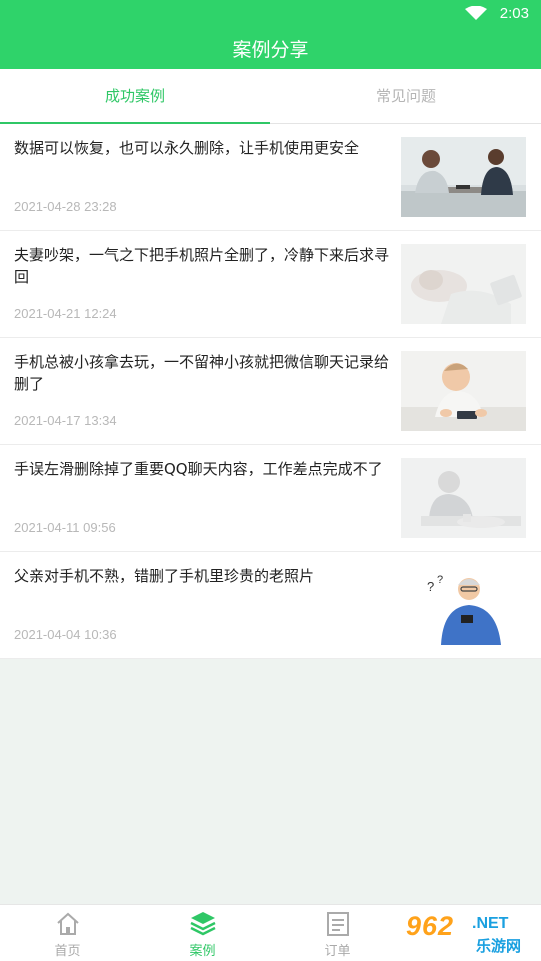 The height and width of the screenshot is (961, 541). What do you see at coordinates (463, 605) in the screenshot?
I see `old-man-phone-illustration: ? ?` at bounding box center [463, 605].